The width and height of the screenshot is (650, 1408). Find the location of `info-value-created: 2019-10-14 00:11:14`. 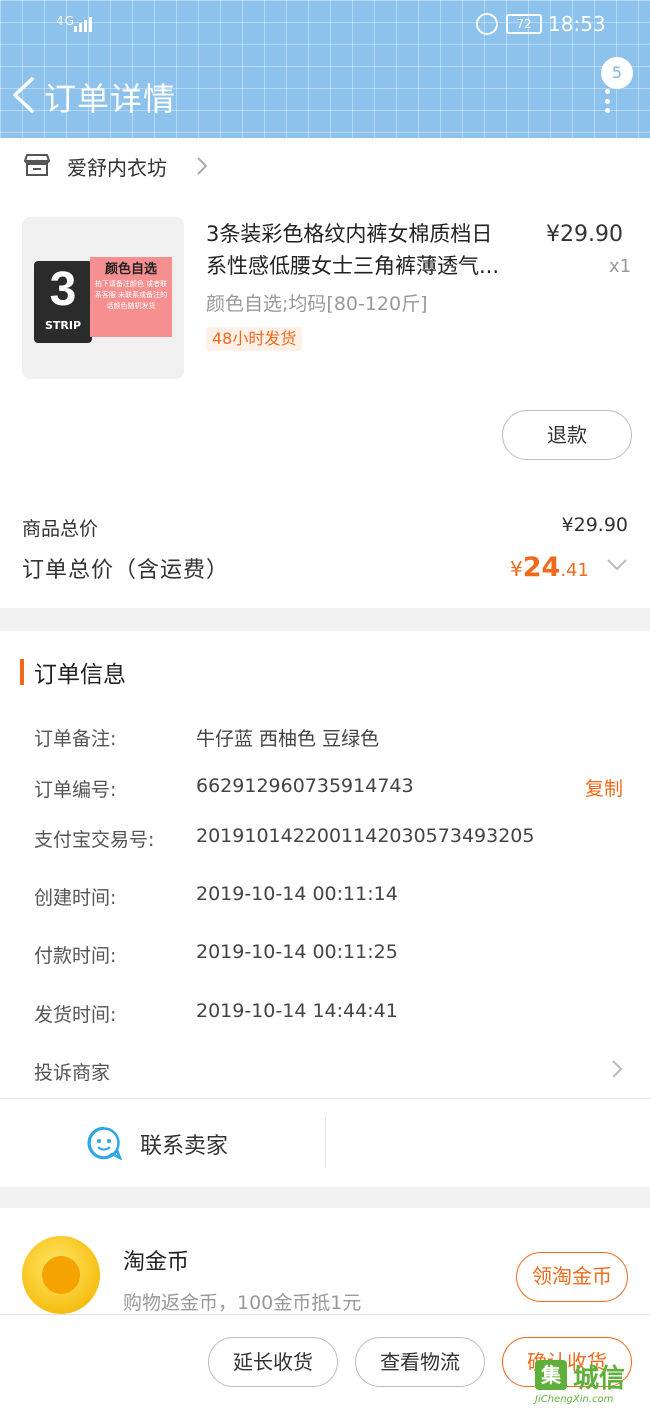

info-value-created: 2019-10-14 00:11:14 is located at coordinates (297, 894).